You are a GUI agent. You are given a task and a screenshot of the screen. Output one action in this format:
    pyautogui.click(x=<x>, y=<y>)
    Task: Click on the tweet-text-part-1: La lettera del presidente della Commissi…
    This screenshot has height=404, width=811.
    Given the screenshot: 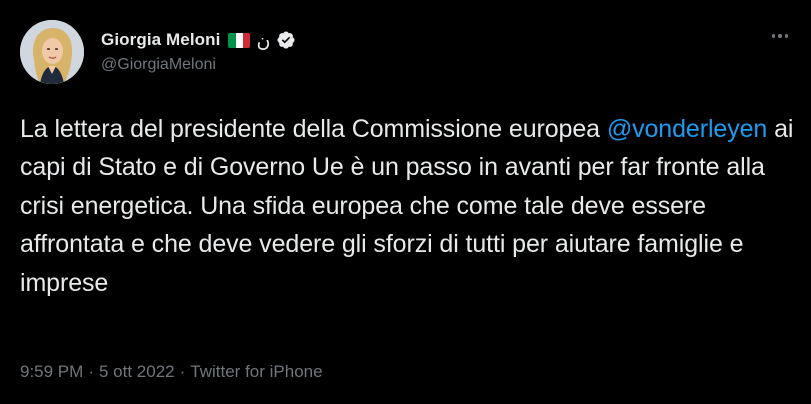 What is the action you would take?
    pyautogui.click(x=313, y=129)
    